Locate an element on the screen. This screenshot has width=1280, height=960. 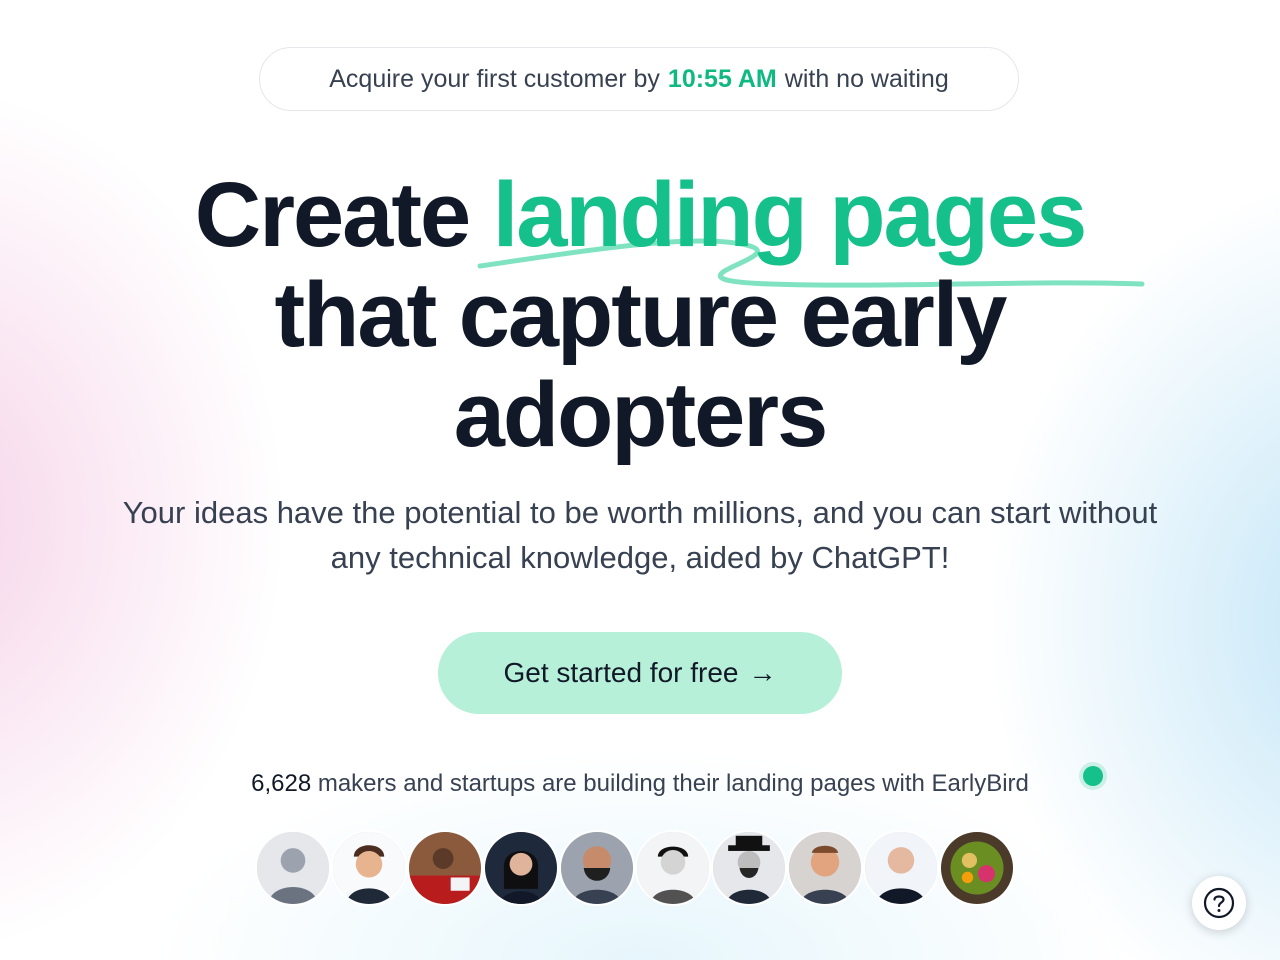
help-button is located at coordinates (1219, 903).